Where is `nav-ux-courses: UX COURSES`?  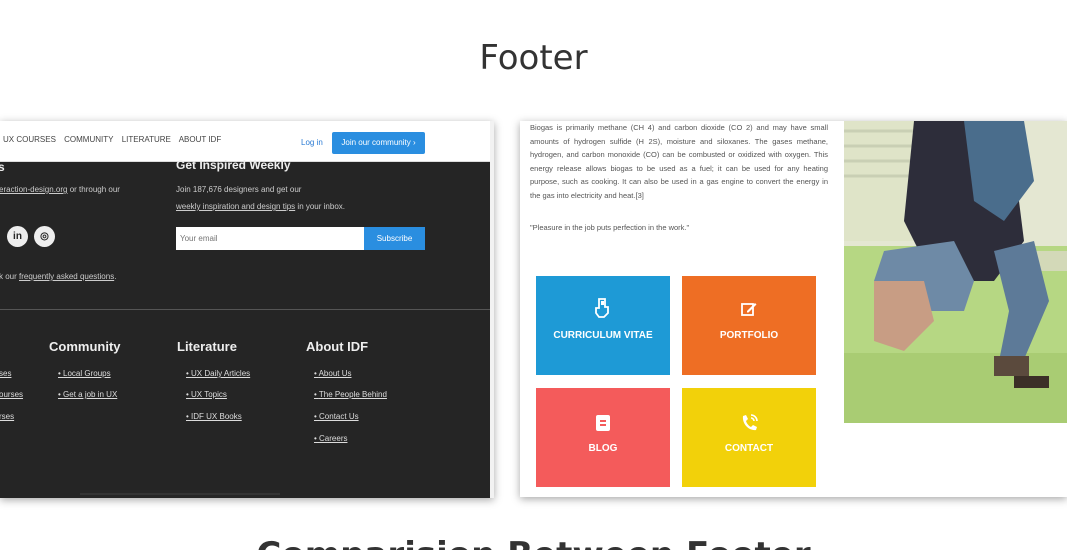
nav-ux-courses: UX COURSES is located at coordinates (29, 139).